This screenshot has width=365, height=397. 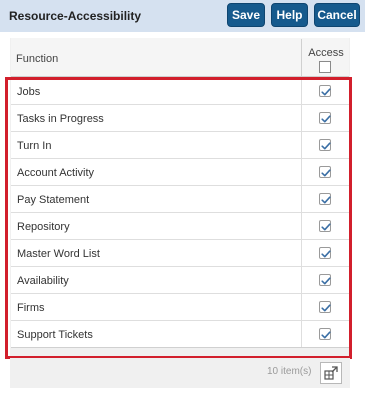 I want to click on save-button: Save, so click(x=246, y=15).